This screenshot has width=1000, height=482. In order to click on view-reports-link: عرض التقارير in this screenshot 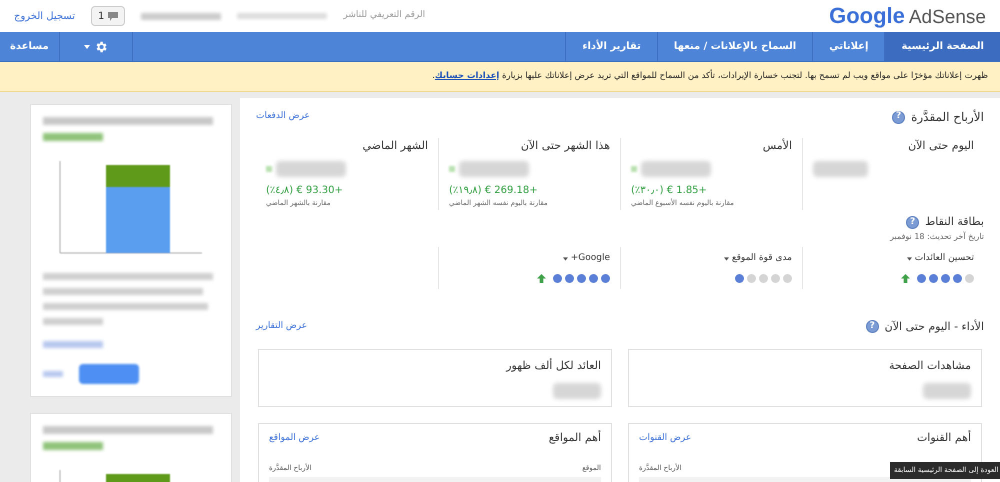, I will do `click(282, 327)`.